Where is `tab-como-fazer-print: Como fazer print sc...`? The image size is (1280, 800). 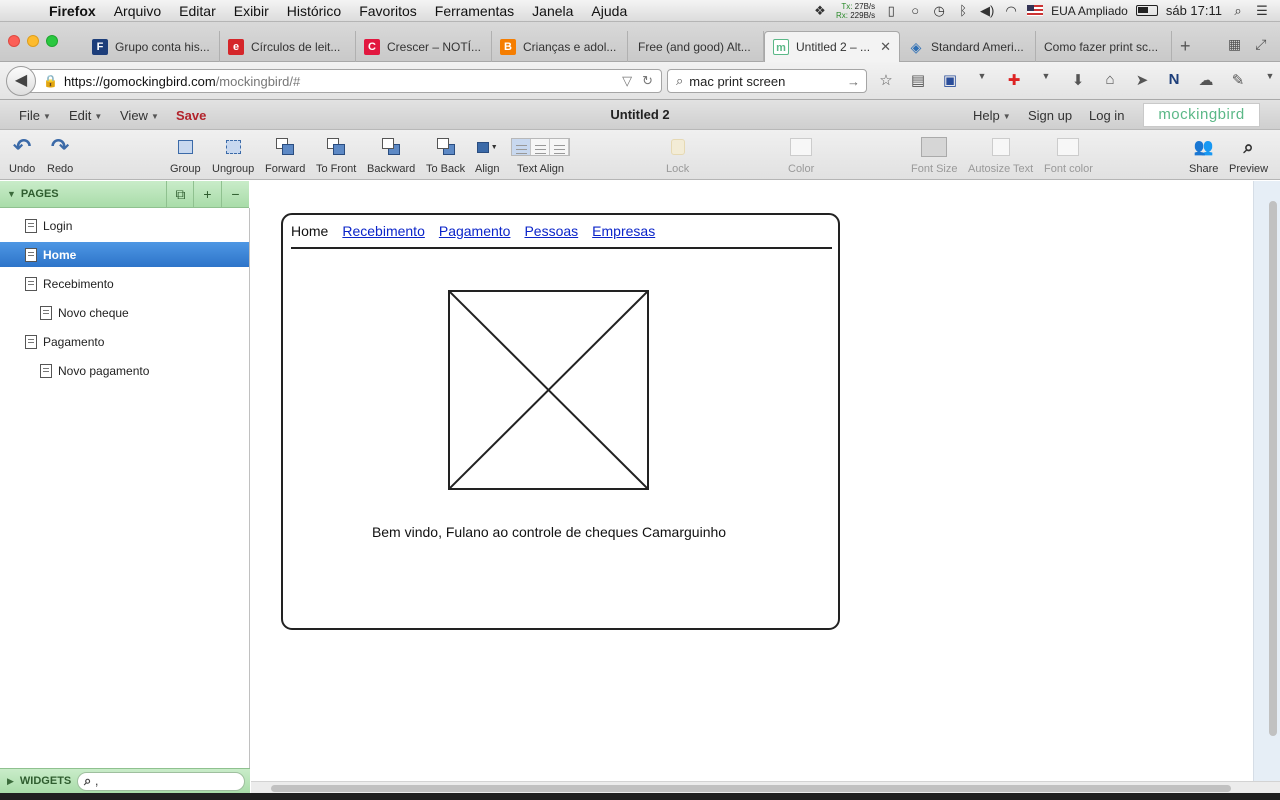
tab-como-fazer-print: Como fazer print sc... is located at coordinates (1104, 46).